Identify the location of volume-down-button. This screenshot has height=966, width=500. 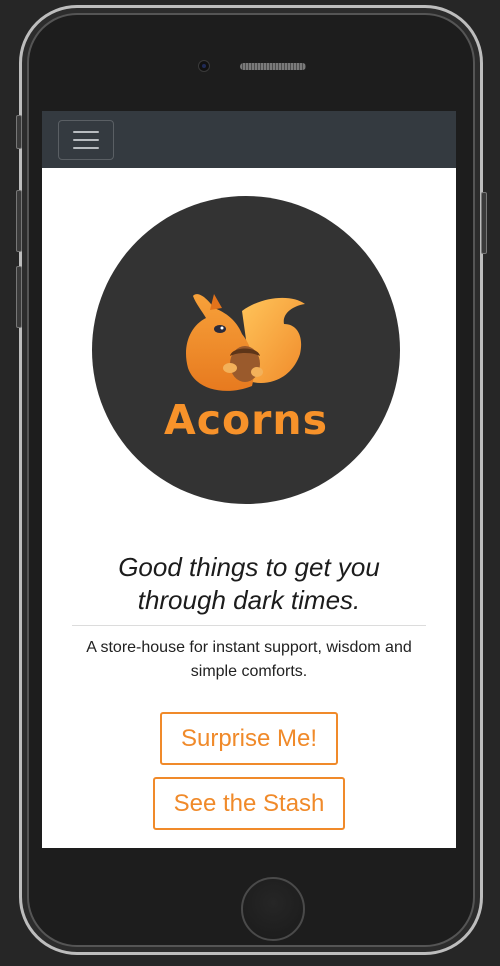
(19, 297).